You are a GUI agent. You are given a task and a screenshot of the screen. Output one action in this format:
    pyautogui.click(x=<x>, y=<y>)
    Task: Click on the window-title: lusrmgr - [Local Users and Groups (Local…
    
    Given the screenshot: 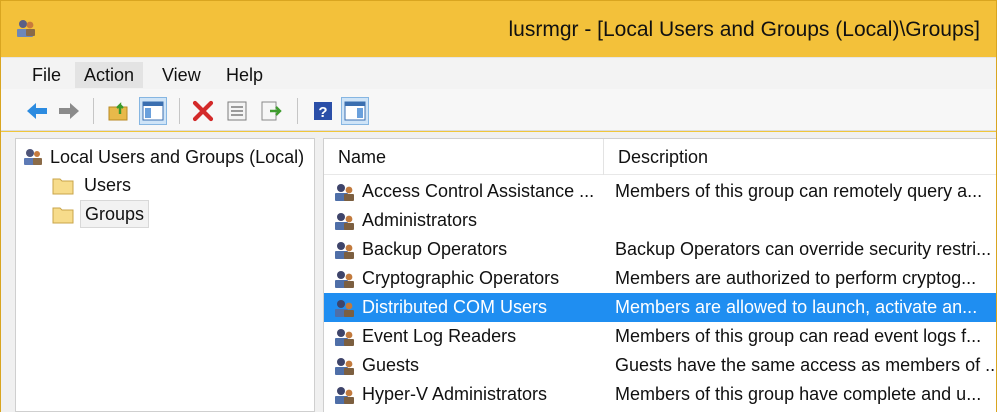 What is the action you would take?
    pyautogui.click(x=744, y=29)
    